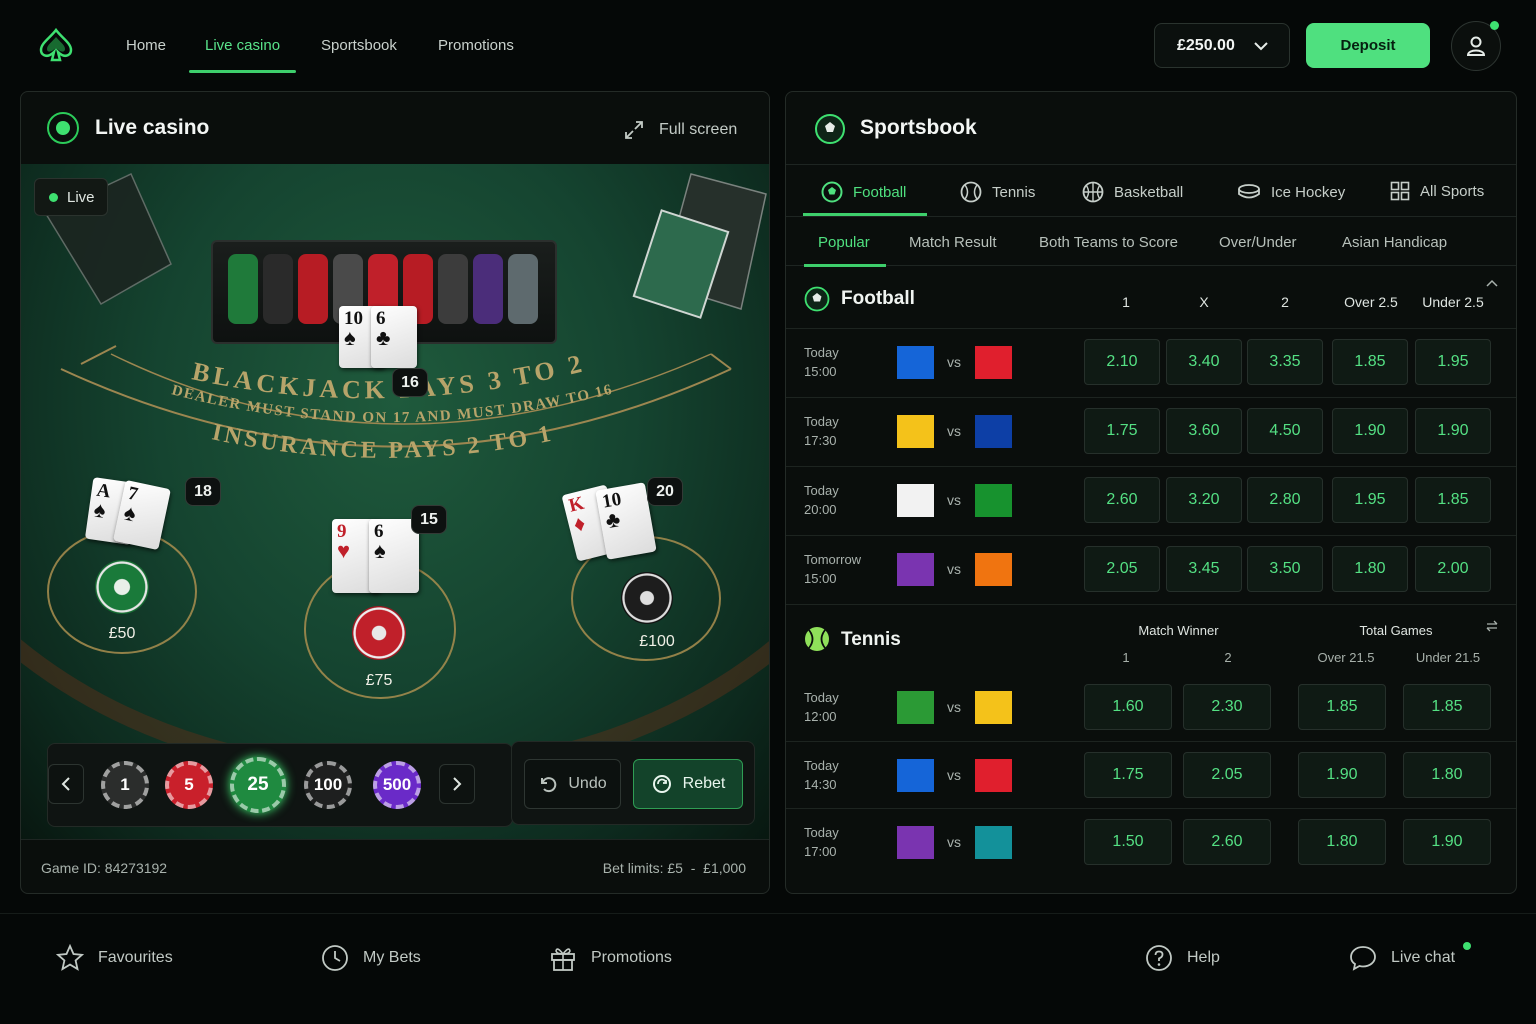 The width and height of the screenshot is (1536, 1024). I want to click on fullscreen-button: Full screen, so click(680, 130).